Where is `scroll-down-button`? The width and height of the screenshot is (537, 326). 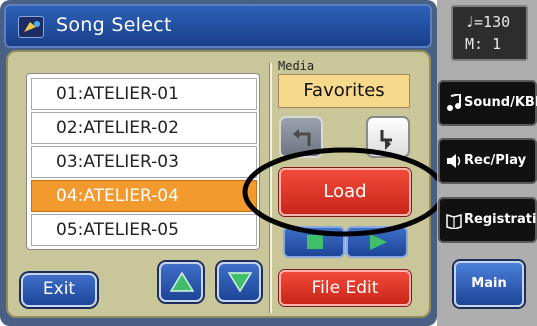 scroll-down-button is located at coordinates (239, 282).